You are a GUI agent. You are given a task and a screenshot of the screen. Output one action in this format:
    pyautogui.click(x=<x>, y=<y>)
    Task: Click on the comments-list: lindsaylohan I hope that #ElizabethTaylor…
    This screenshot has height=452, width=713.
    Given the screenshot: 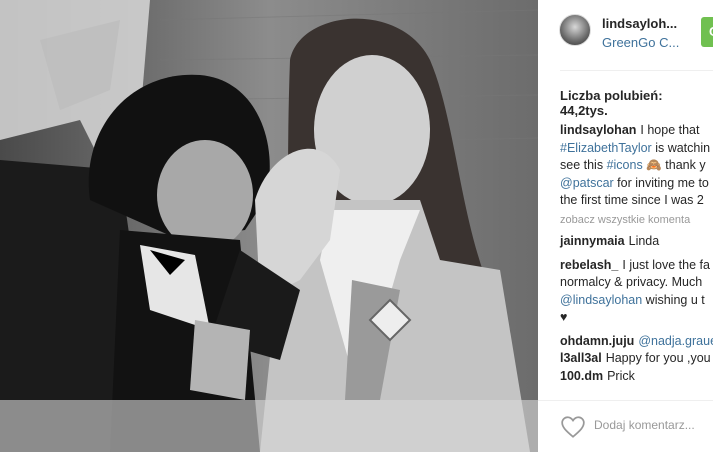 What is the action you would take?
    pyautogui.click(x=636, y=253)
    